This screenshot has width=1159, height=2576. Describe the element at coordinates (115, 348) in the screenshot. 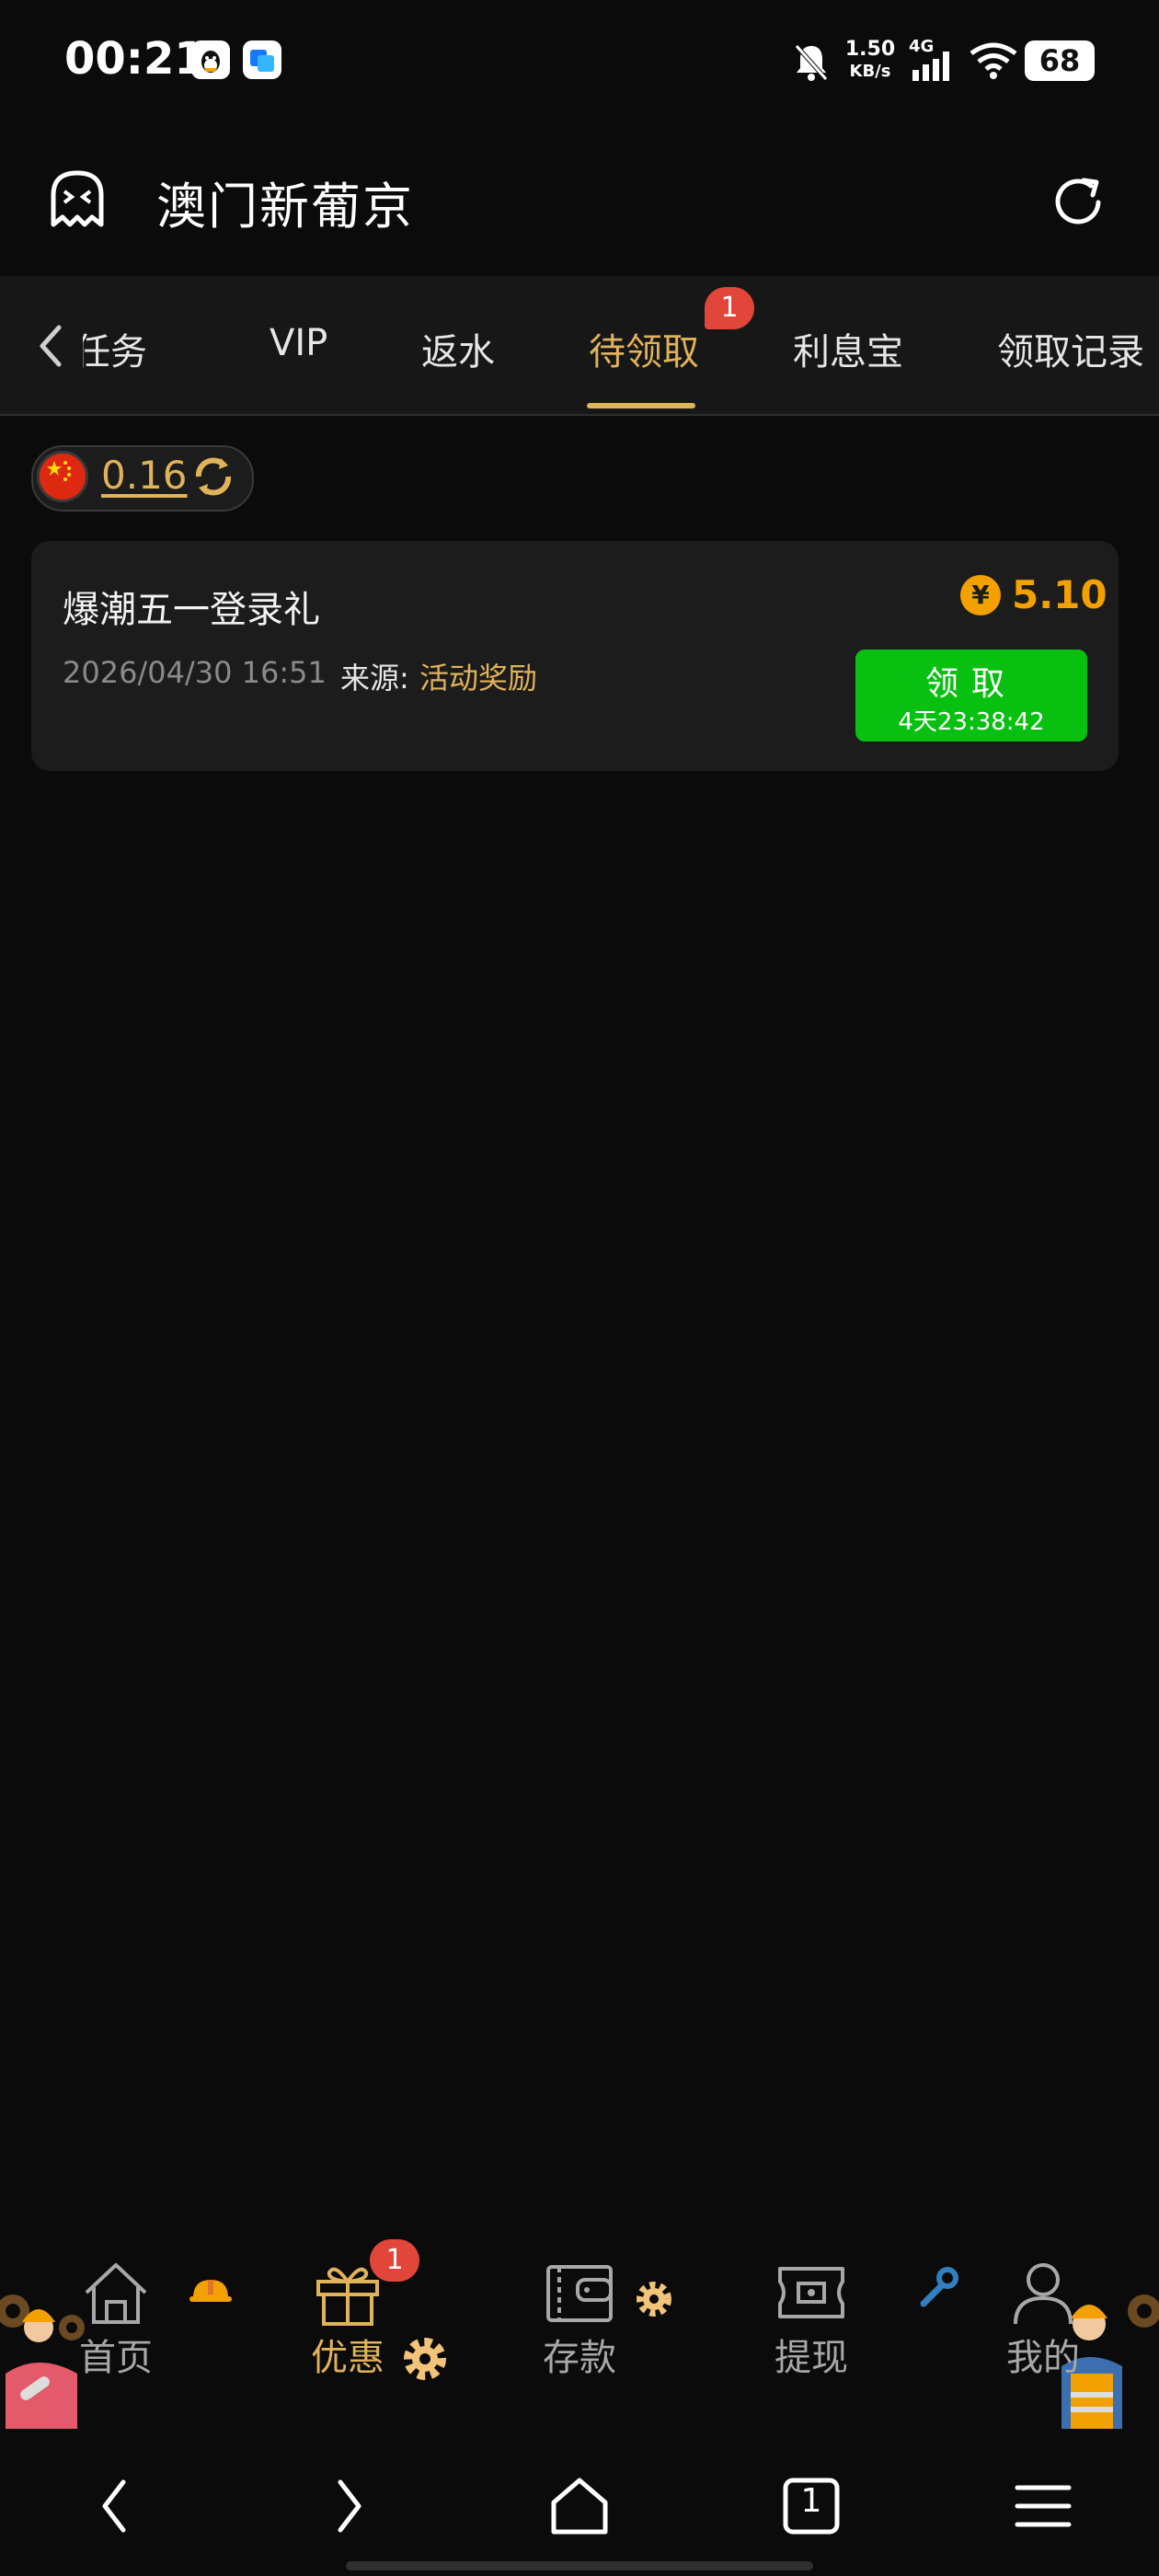

I see `tab-tasks: 任务` at that location.